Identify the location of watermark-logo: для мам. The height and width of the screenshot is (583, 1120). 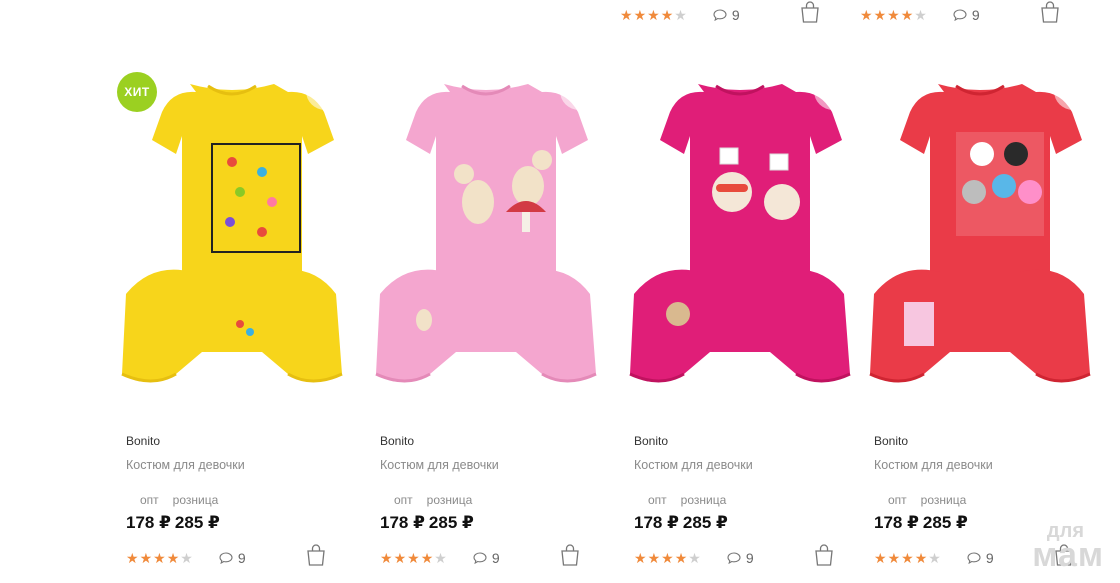
(1068, 547).